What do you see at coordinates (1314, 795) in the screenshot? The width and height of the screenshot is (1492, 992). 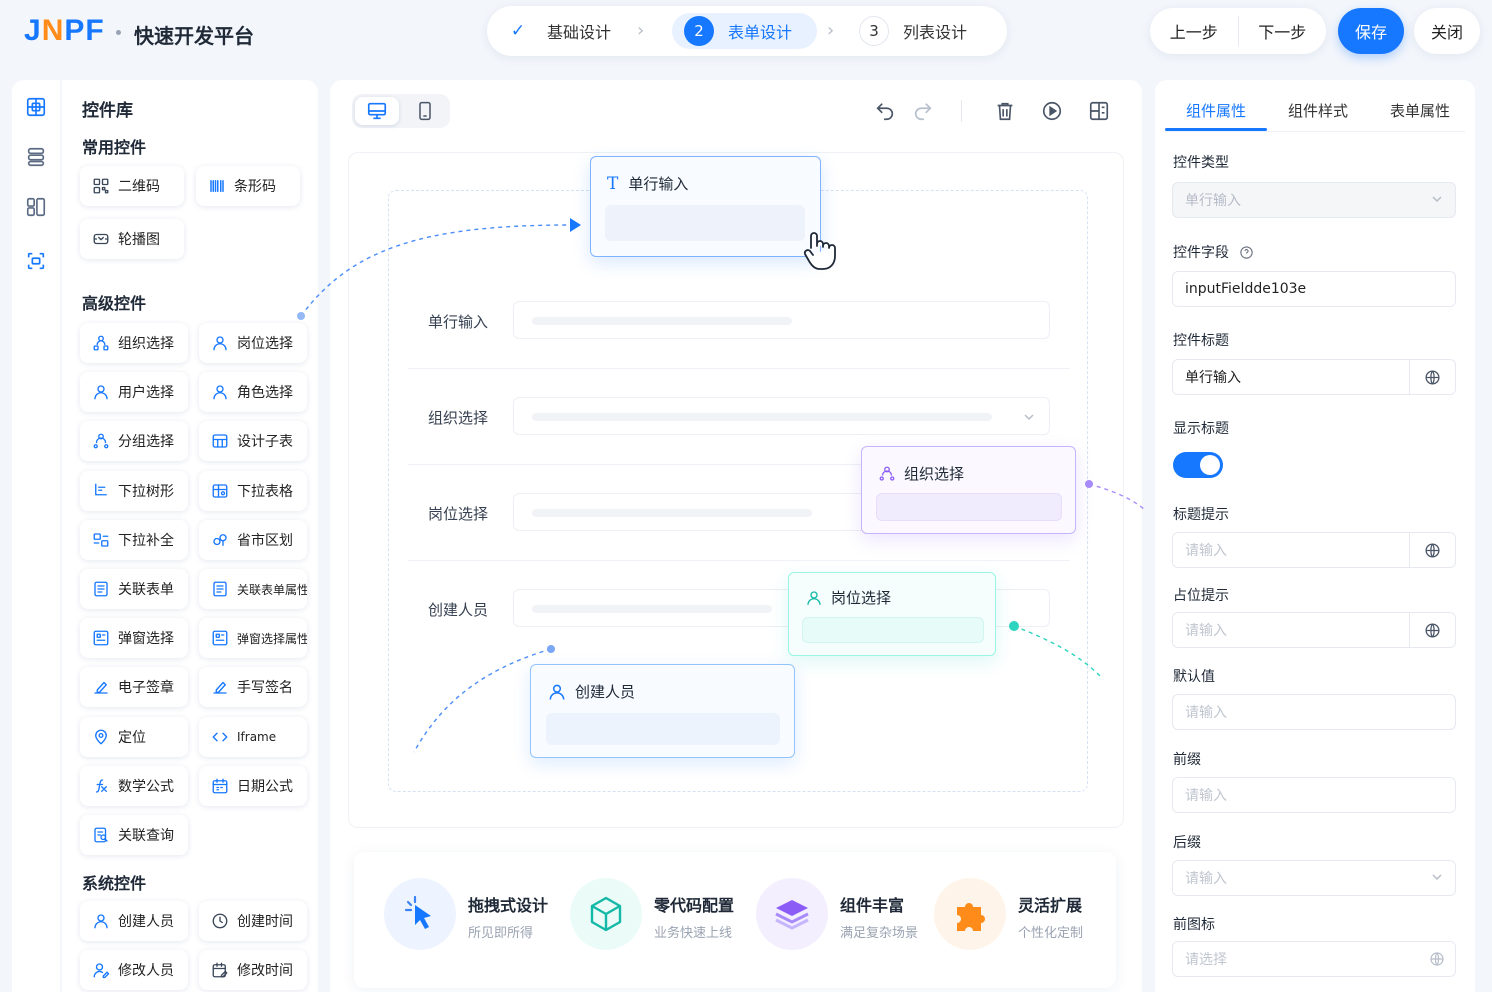 I see `prefix-input: 请输入` at bounding box center [1314, 795].